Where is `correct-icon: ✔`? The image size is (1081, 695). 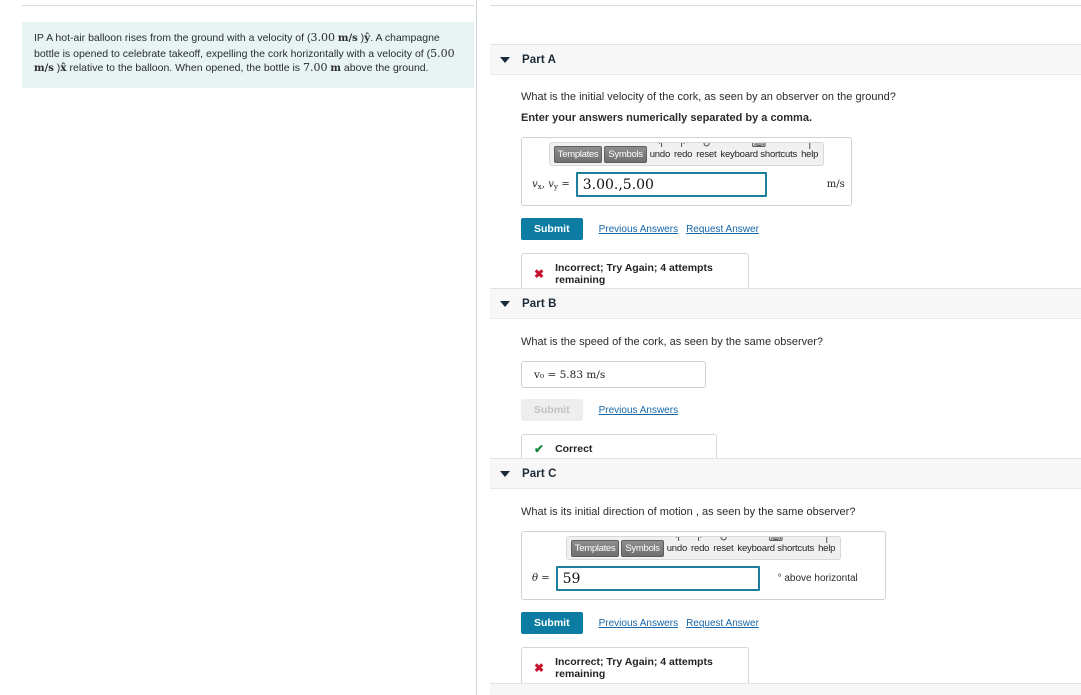
correct-icon: ✔ is located at coordinates (539, 449).